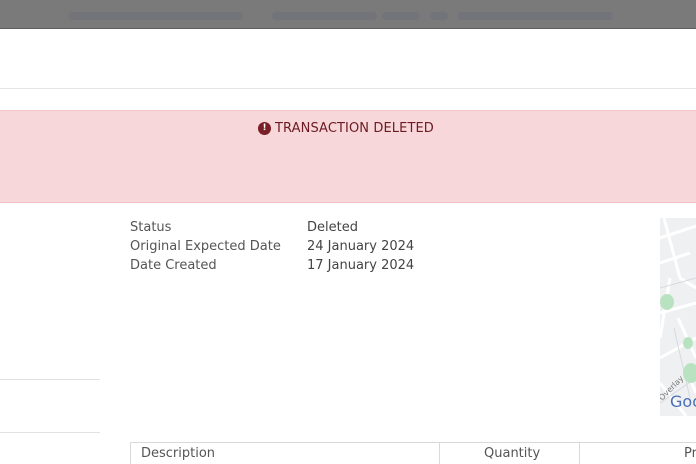  Describe the element at coordinates (173, 265) in the screenshot. I see `detail-label: Date Created` at that location.